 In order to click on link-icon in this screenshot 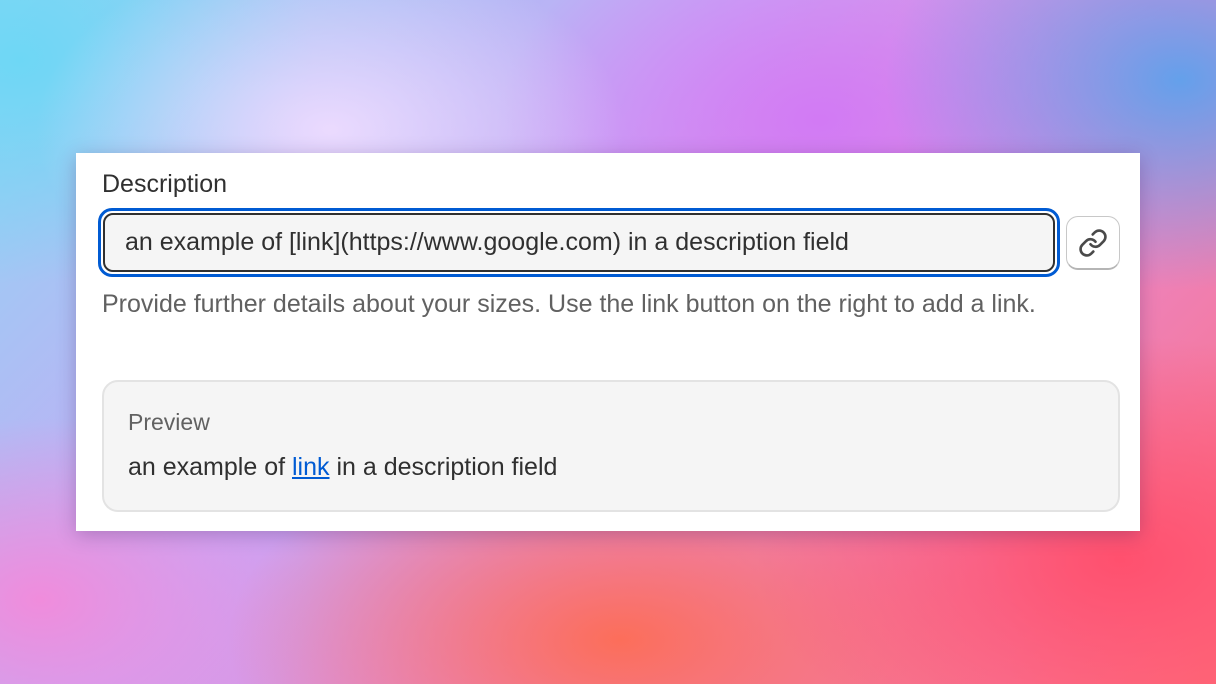, I will do `click(1093, 242)`.